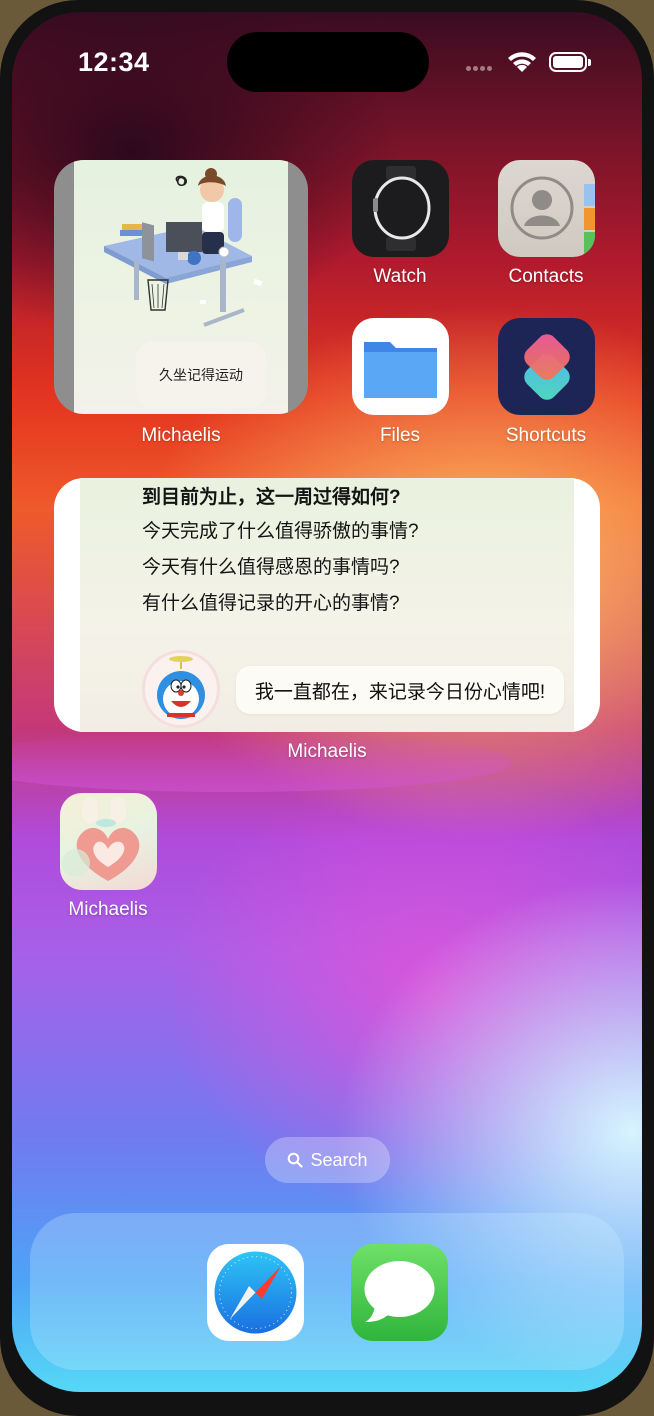 The image size is (654, 1416). I want to click on safari-app, so click(255, 1292).